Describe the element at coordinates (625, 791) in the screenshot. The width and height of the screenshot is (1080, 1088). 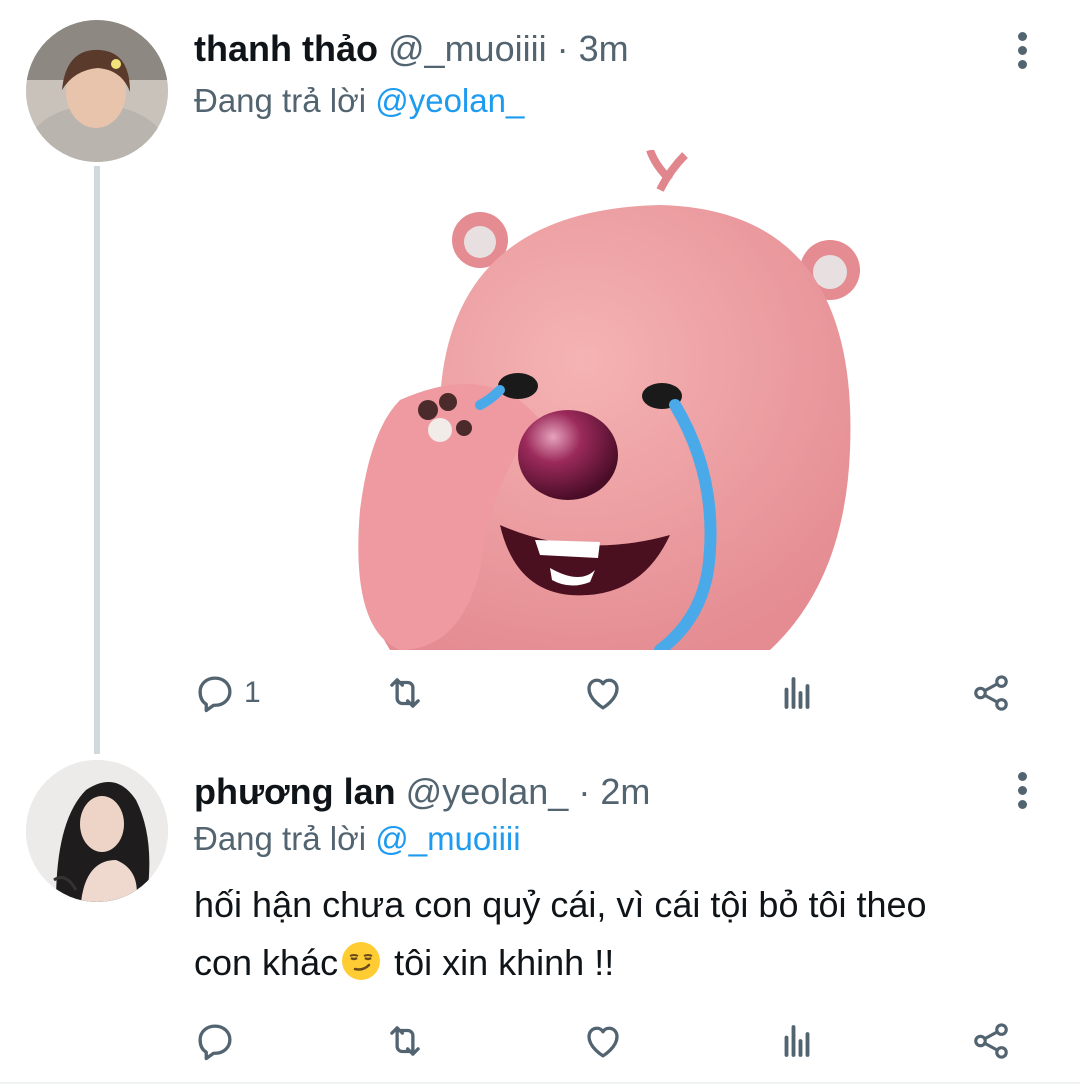
I see `timestamp: 2m` at that location.